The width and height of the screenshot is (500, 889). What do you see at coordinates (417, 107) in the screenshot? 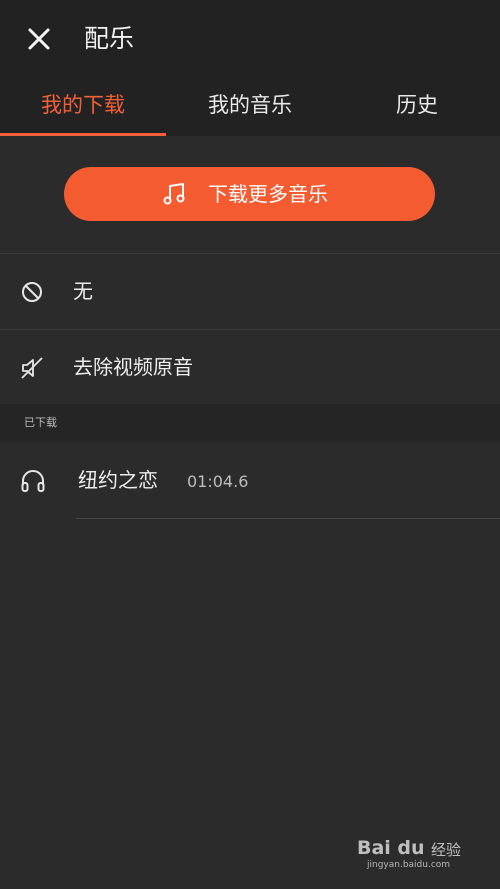
I see `tab-history: 历史` at bounding box center [417, 107].